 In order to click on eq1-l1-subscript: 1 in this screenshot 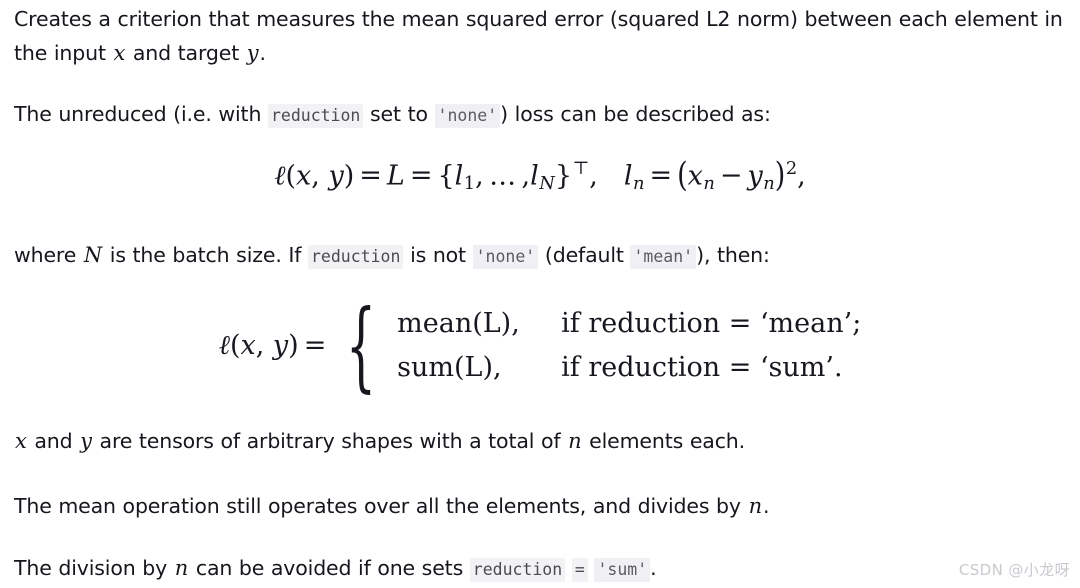, I will do `click(469, 184)`.